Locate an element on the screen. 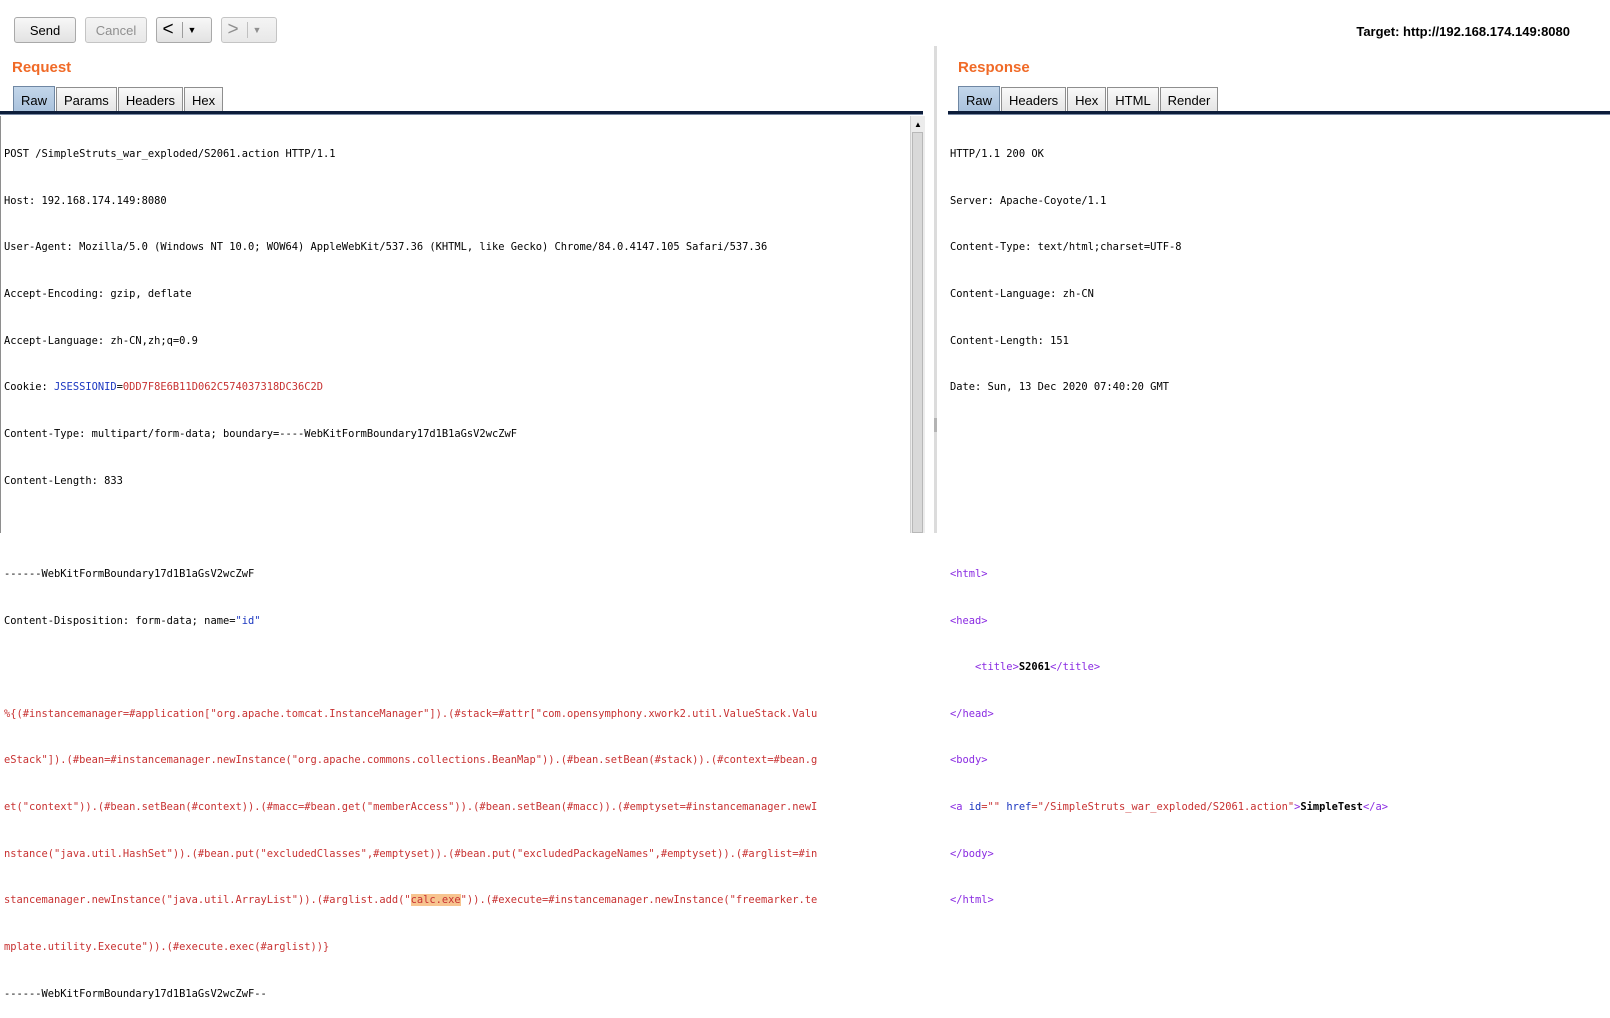 The image size is (1610, 1018). target-label: Target: http://192.168.174.149:8080 is located at coordinates (1463, 31).